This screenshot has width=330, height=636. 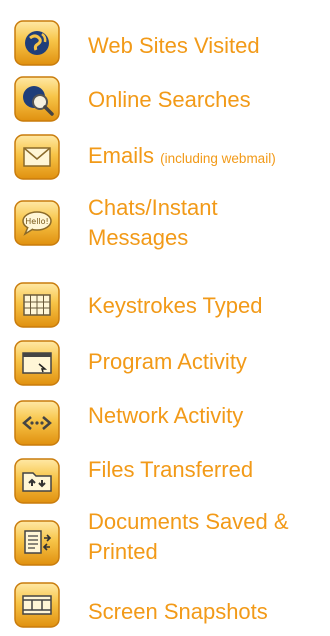 I want to click on emails-note: (including webmail), so click(x=218, y=158).